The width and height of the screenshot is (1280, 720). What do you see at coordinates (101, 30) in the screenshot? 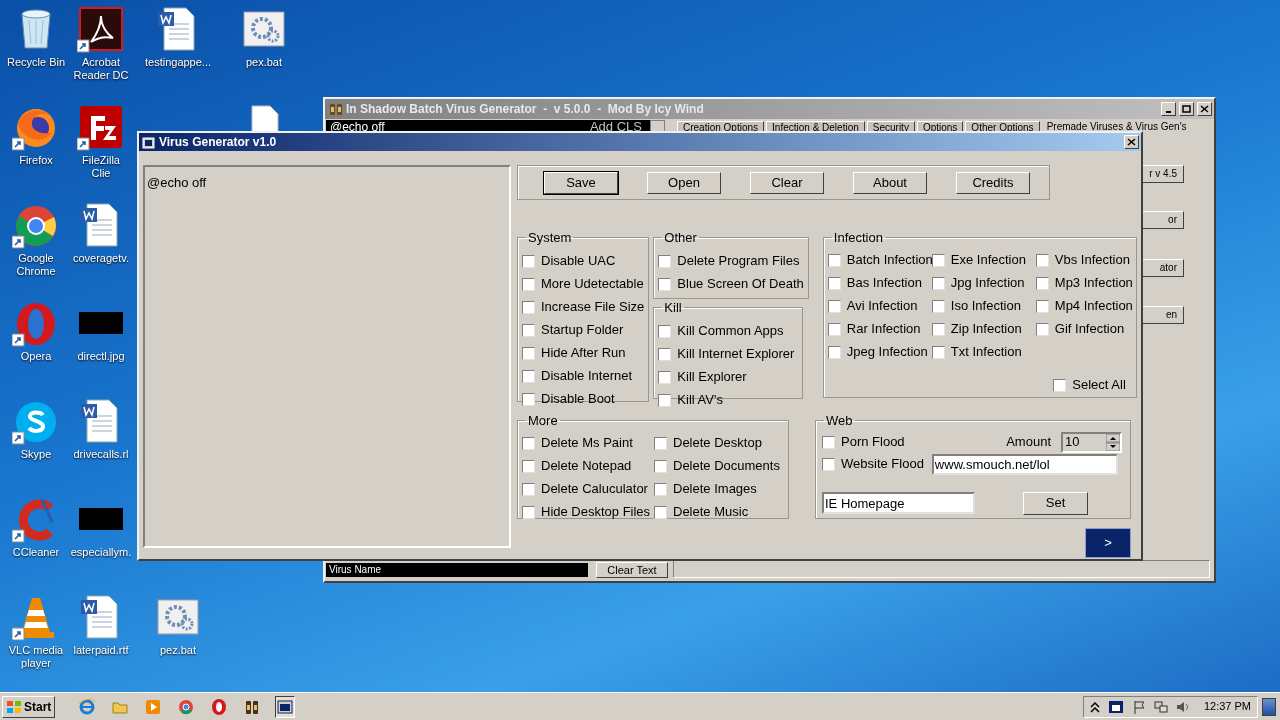
I see `pdf-reader-icon` at bounding box center [101, 30].